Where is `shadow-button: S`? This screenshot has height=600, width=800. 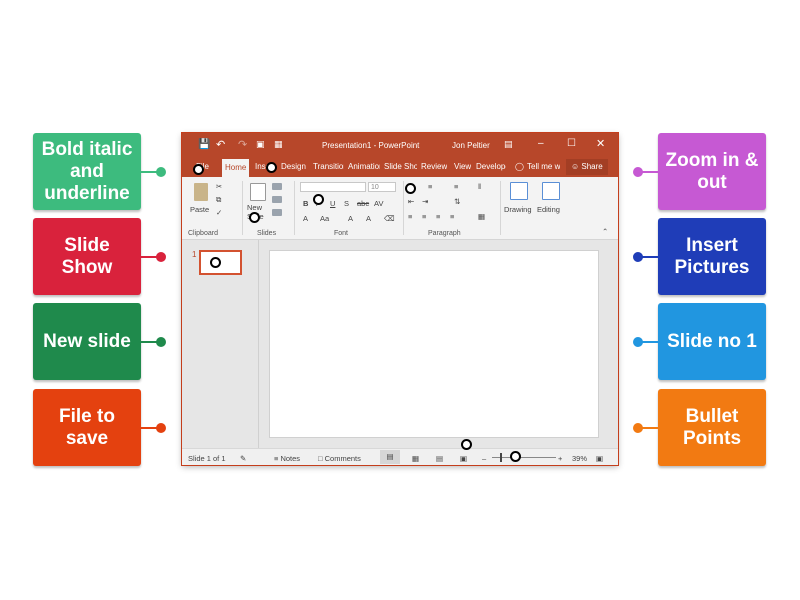
shadow-button: S is located at coordinates (346, 203).